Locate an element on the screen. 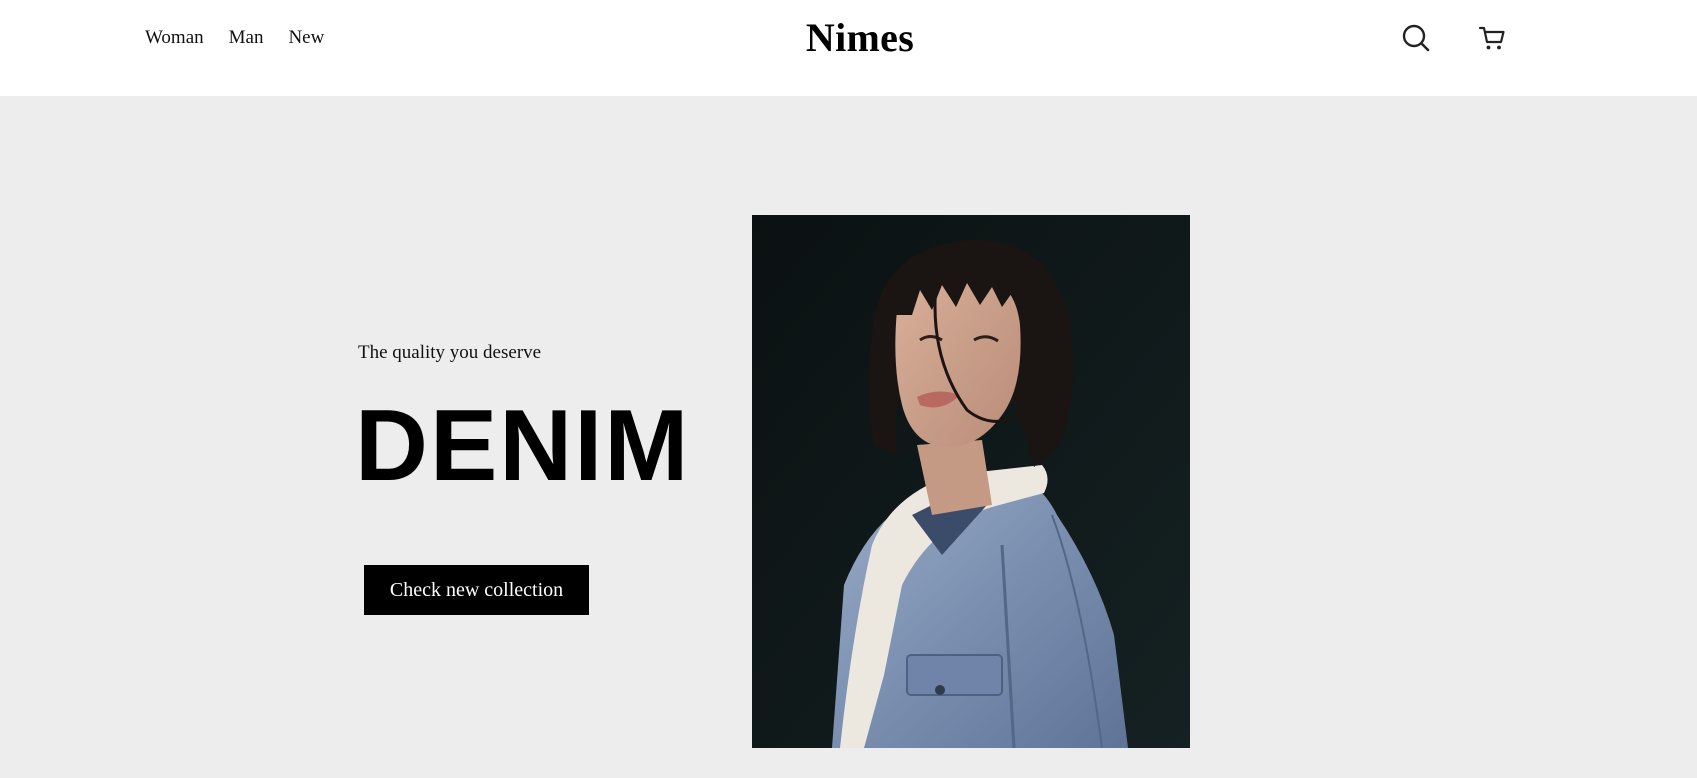 This screenshot has height=778, width=1697. hero-headline: DENIM is located at coordinates (523, 446).